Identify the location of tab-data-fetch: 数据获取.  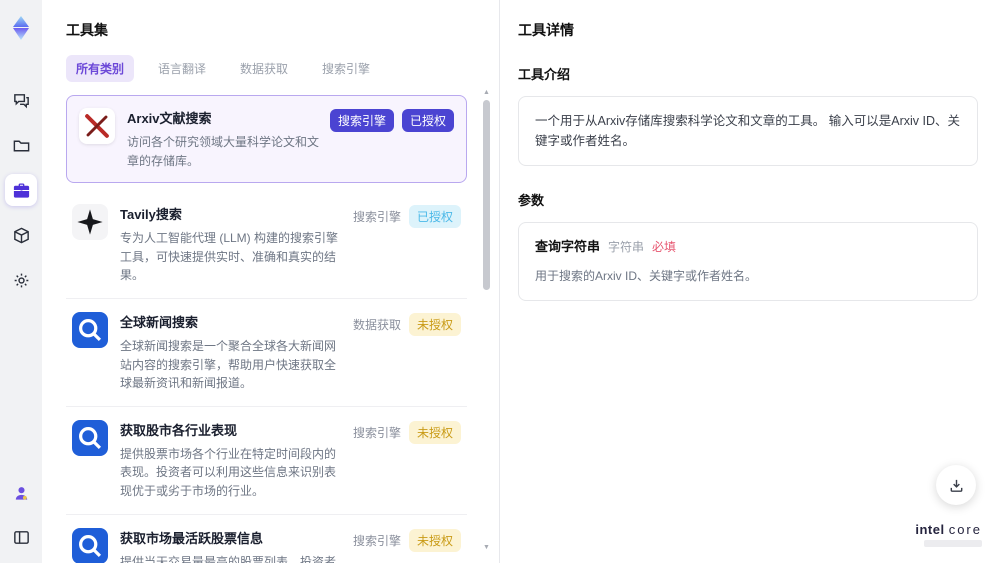
(264, 68).